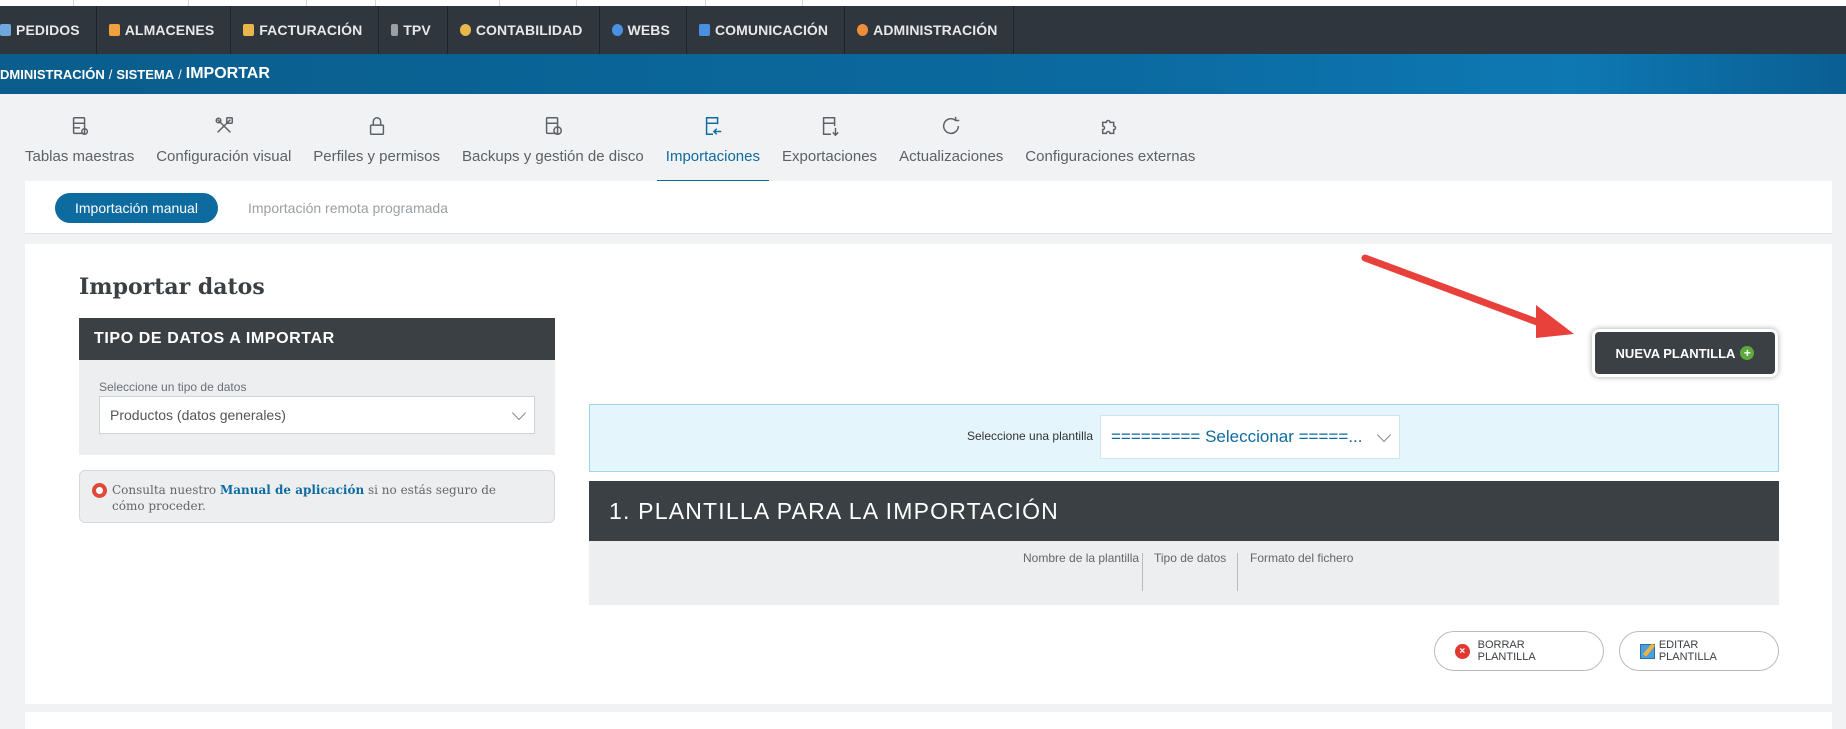 Image resolution: width=1846 pixels, height=729 pixels. I want to click on column-data-type: Tipo de datos, so click(1190, 558).